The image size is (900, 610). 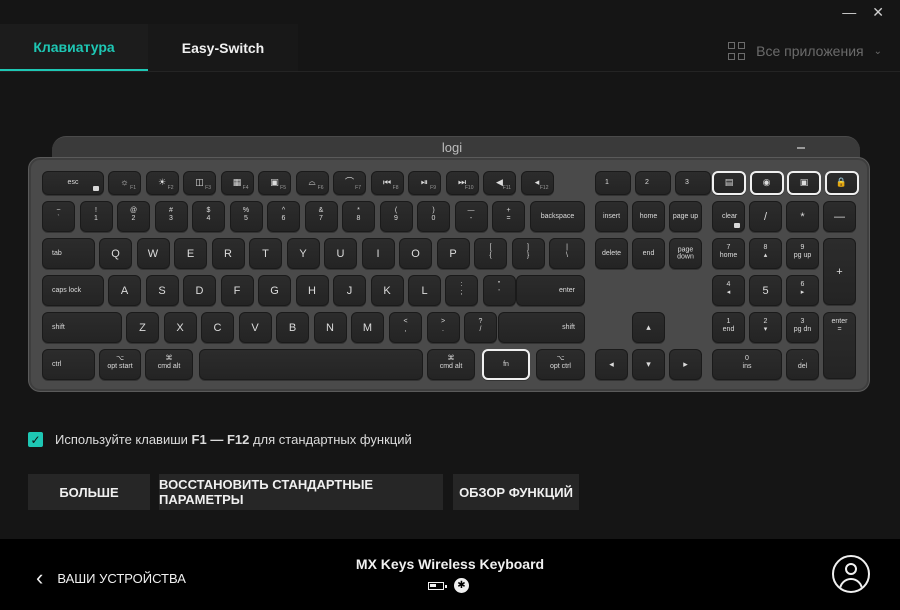 I want to click on key-home: home, so click(x=648, y=216).